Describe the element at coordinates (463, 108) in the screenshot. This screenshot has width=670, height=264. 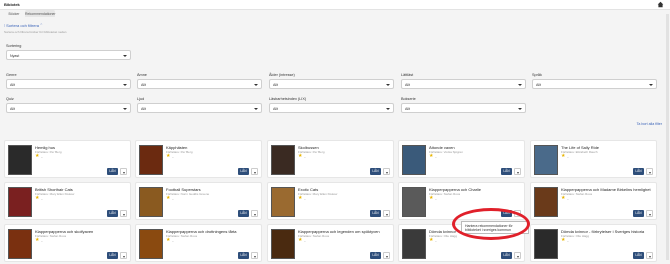
I see `filter-select-series: Allt` at that location.